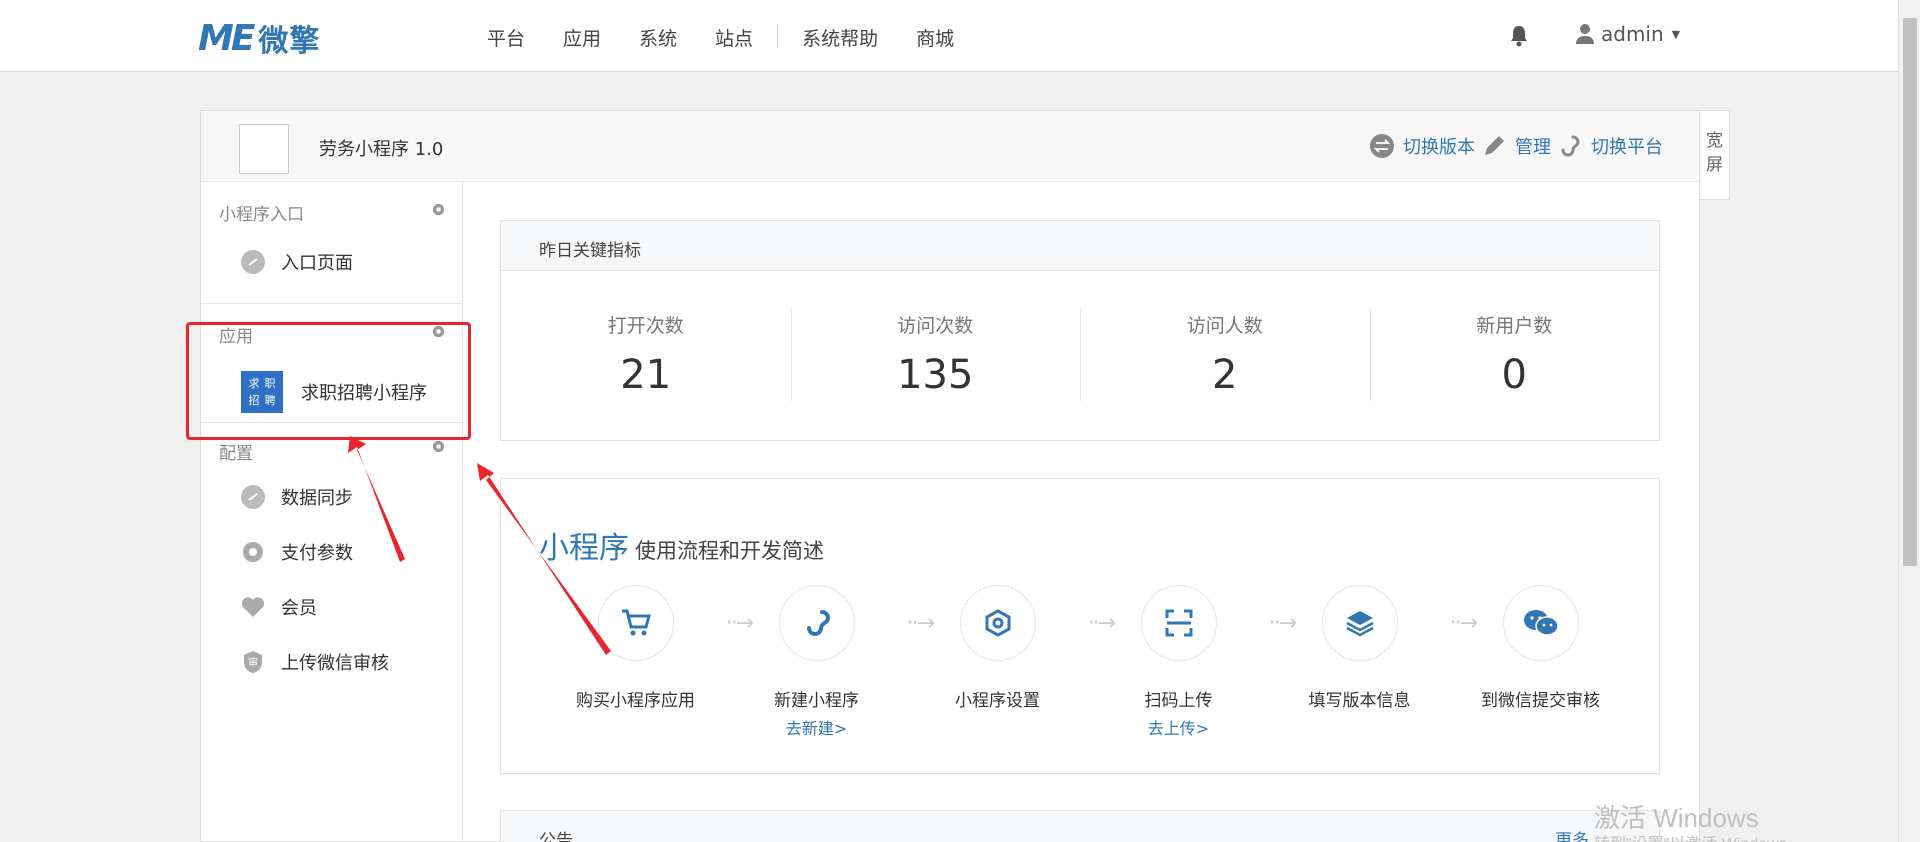  What do you see at coordinates (816, 701) in the screenshot?
I see `step-name: 新建小程序` at bounding box center [816, 701].